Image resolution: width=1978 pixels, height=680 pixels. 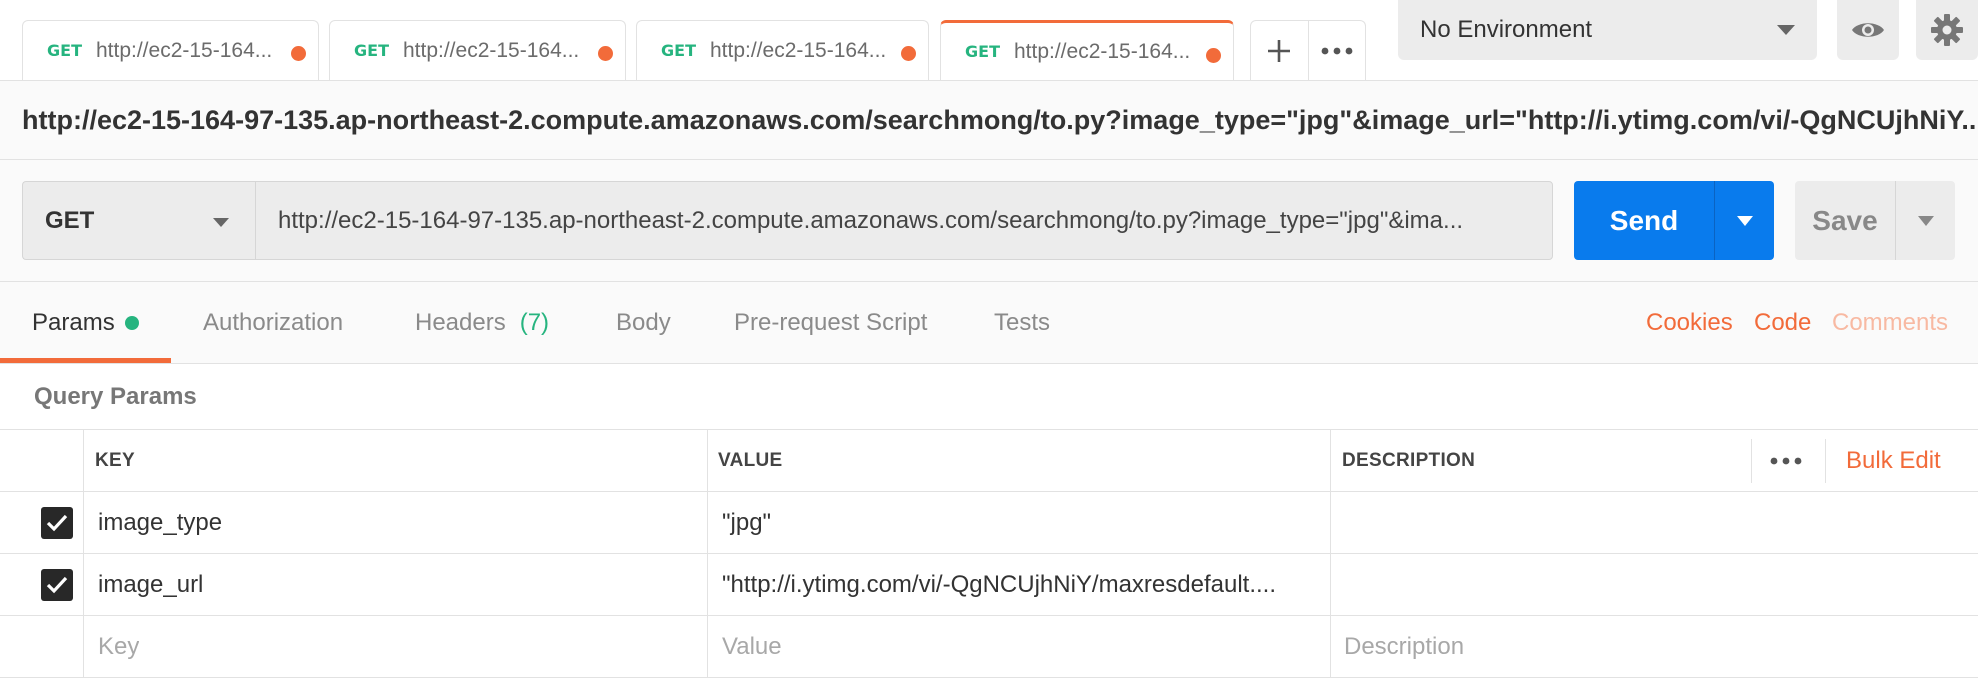 What do you see at coordinates (1506, 29) in the screenshot?
I see `environment-value: No Environment` at bounding box center [1506, 29].